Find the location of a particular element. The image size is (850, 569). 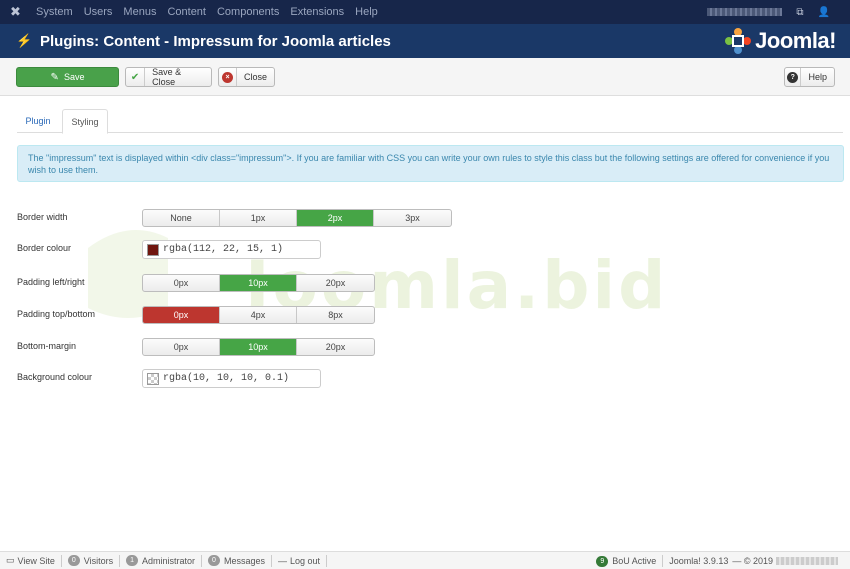

menu-system: System is located at coordinates (54, 12).